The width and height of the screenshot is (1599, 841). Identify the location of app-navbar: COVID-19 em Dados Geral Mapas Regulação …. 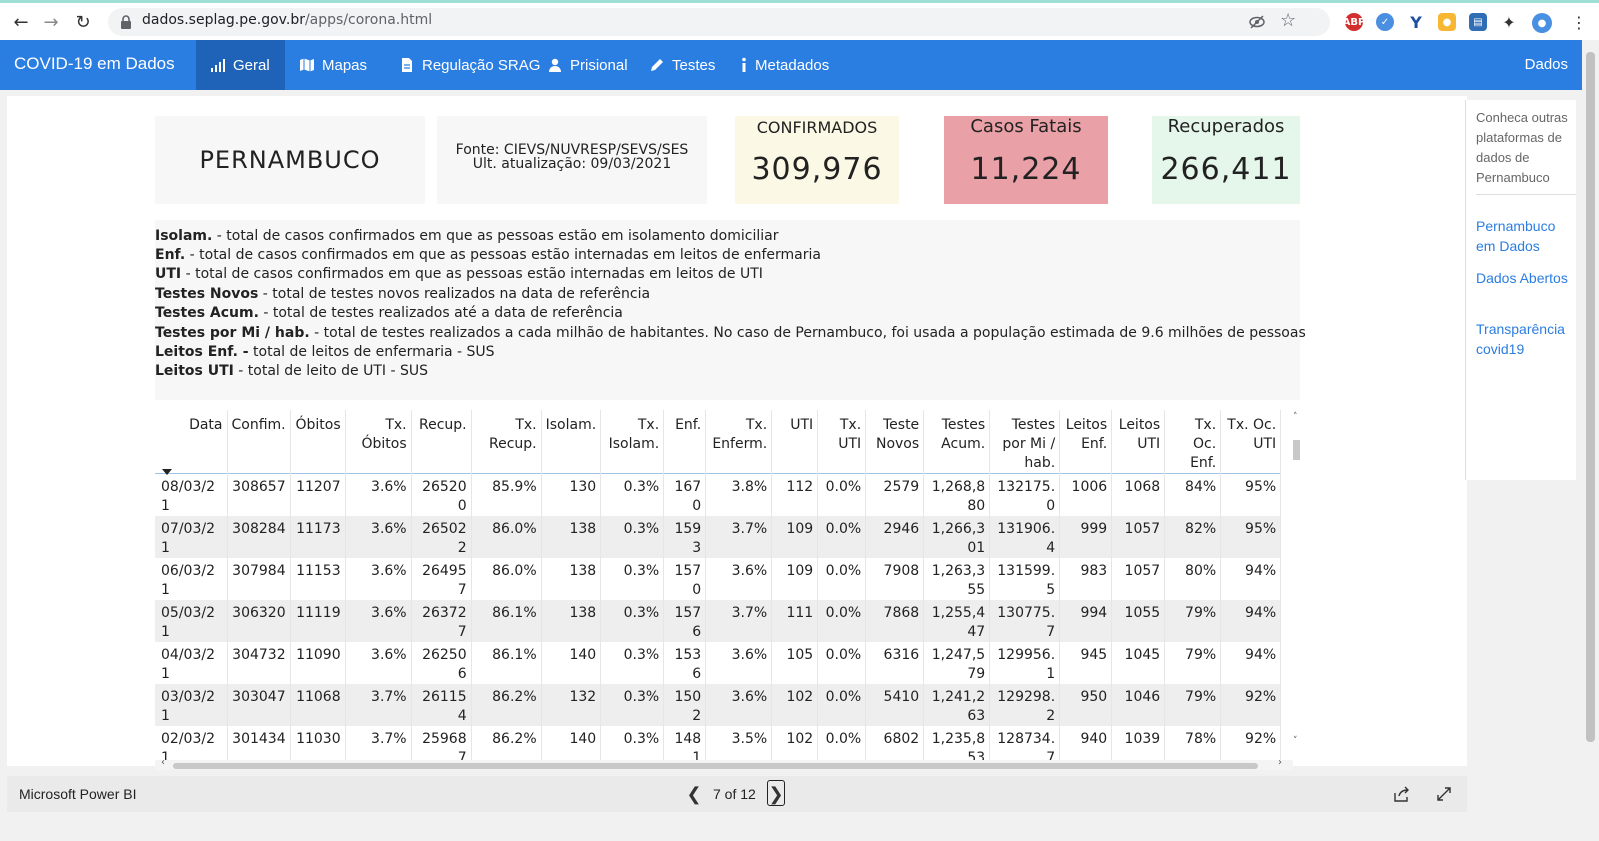
(791, 65).